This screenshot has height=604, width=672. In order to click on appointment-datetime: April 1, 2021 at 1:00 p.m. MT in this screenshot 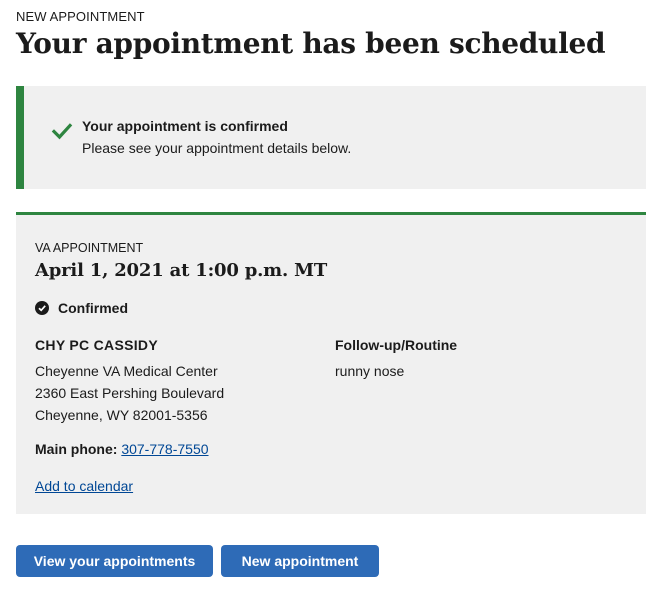, I will do `click(181, 270)`.